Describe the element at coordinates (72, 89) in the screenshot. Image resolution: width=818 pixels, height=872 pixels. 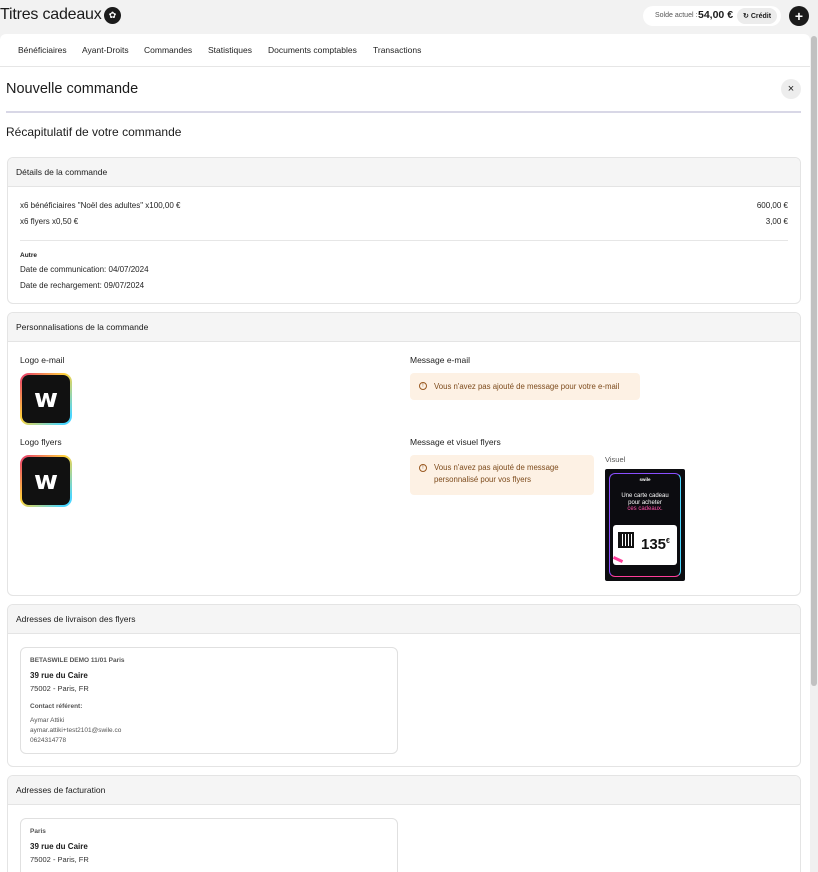
I see `page-title: Nouvelle commande` at that location.